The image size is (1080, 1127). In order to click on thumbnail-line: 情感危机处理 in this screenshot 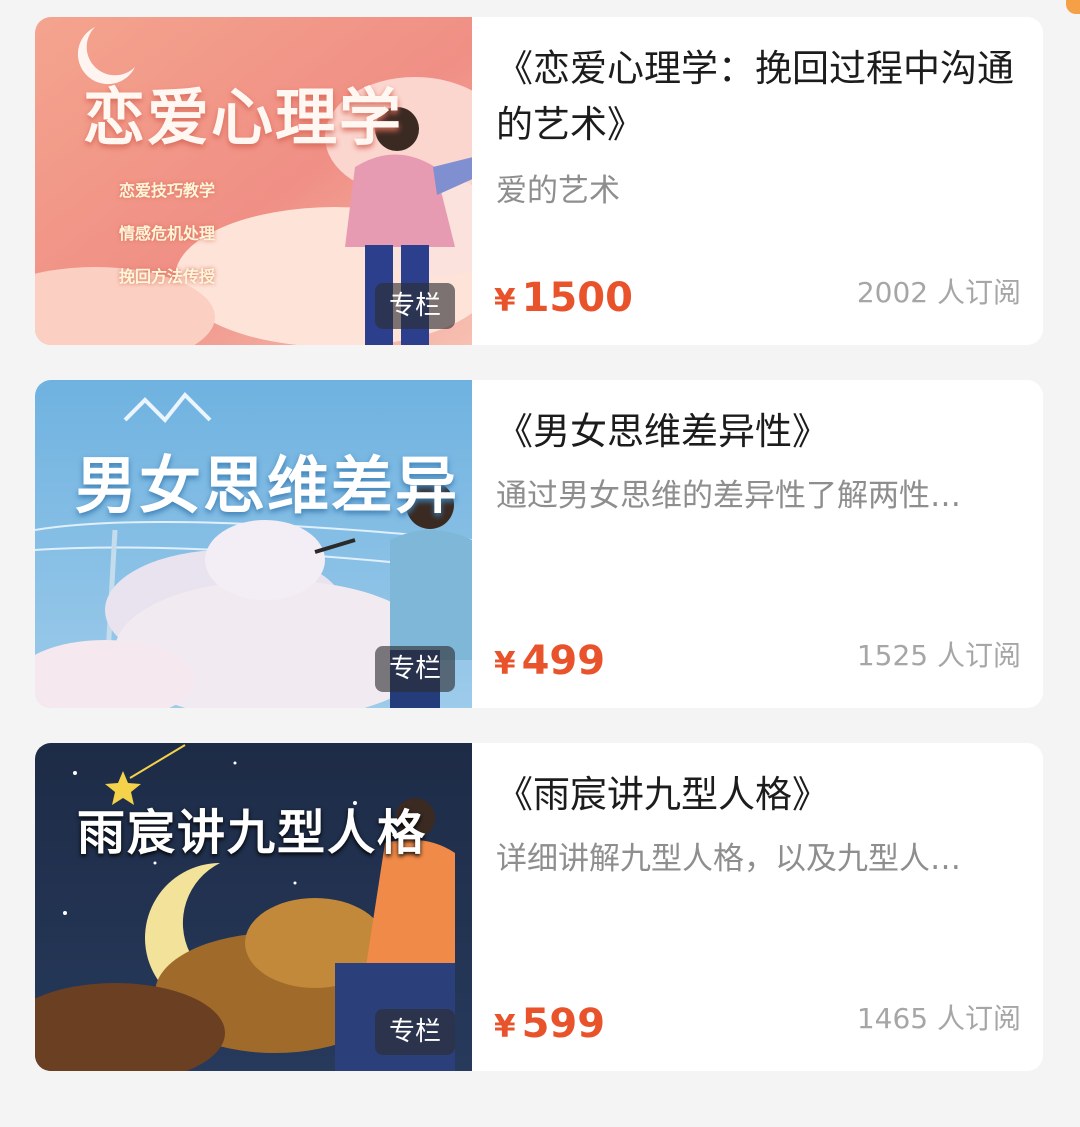, I will do `click(167, 233)`.